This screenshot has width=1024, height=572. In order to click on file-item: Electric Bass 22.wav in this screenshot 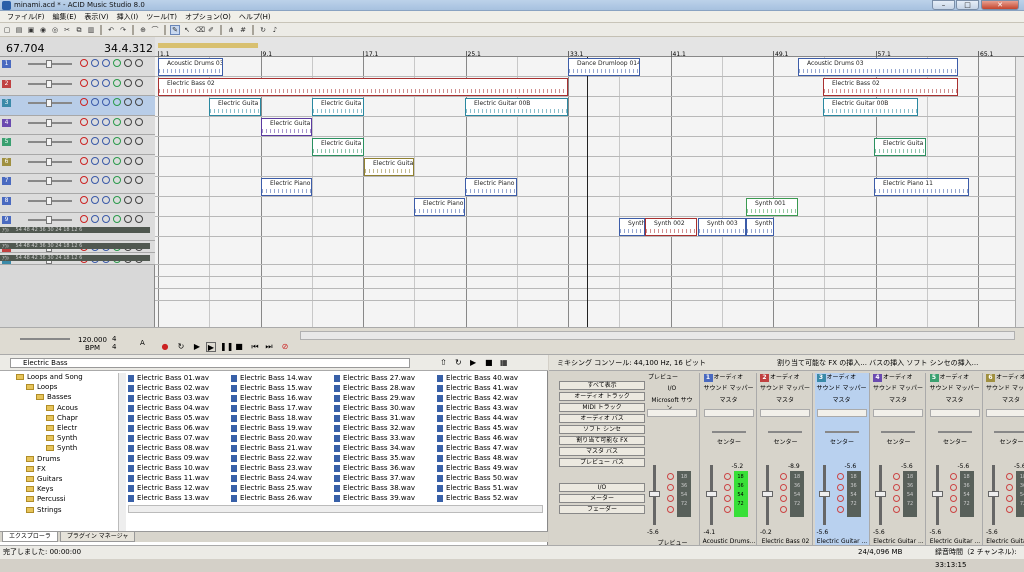, I will do `click(281, 458)`.